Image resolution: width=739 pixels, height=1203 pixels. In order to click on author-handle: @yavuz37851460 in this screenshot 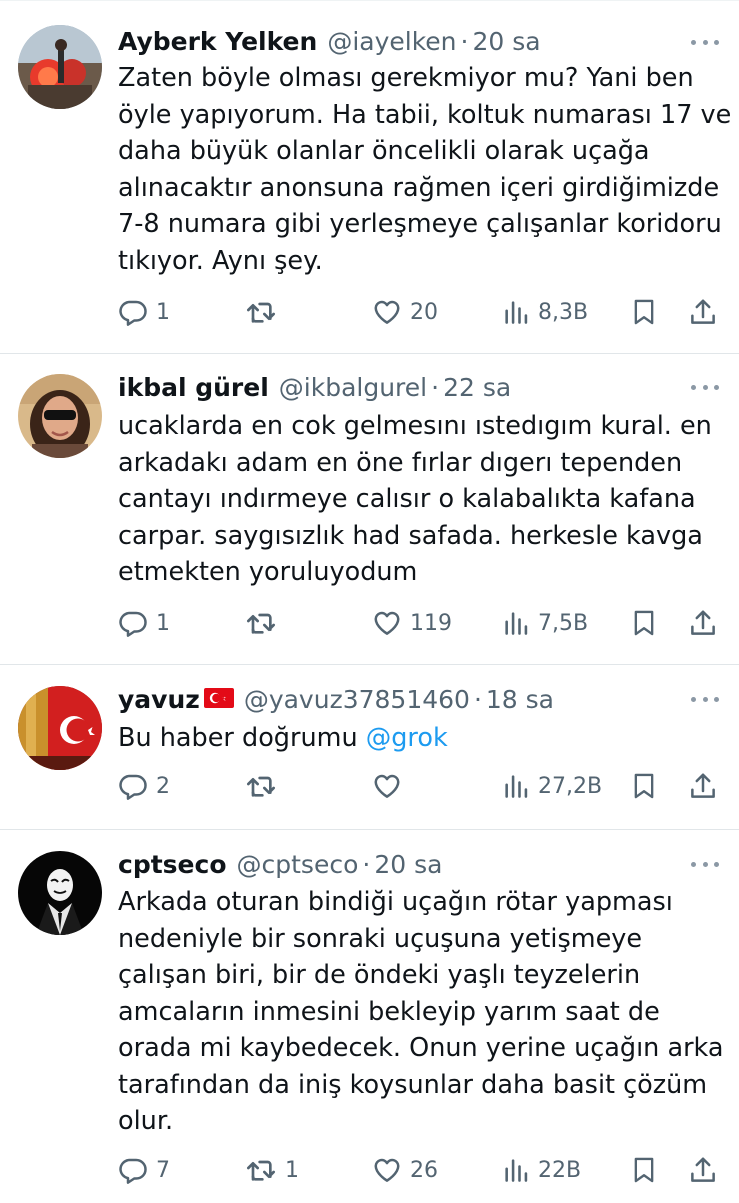, I will do `click(357, 699)`.